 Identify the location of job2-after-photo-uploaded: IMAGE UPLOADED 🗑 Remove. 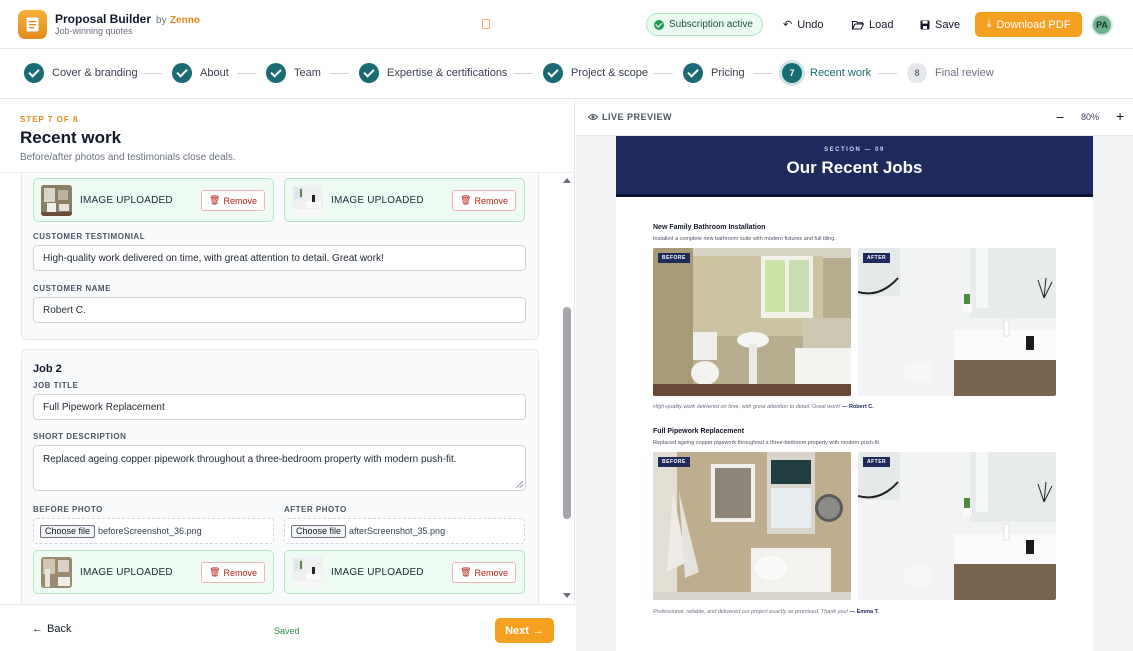
(404, 572).